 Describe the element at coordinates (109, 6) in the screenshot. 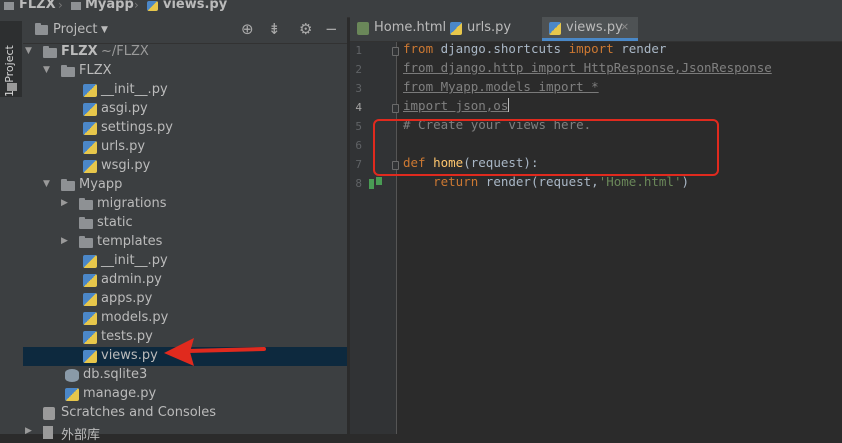

I see `breadcrumb-item-app: Myapp` at that location.